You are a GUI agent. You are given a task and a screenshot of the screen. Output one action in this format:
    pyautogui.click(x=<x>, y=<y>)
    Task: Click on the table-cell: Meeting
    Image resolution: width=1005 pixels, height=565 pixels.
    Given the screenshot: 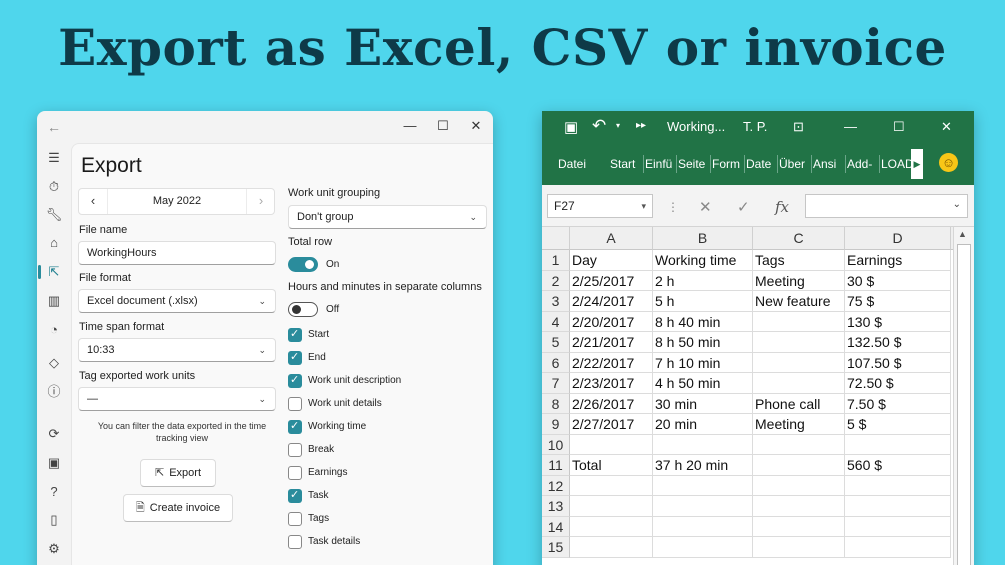 What is the action you would take?
    pyautogui.click(x=799, y=424)
    